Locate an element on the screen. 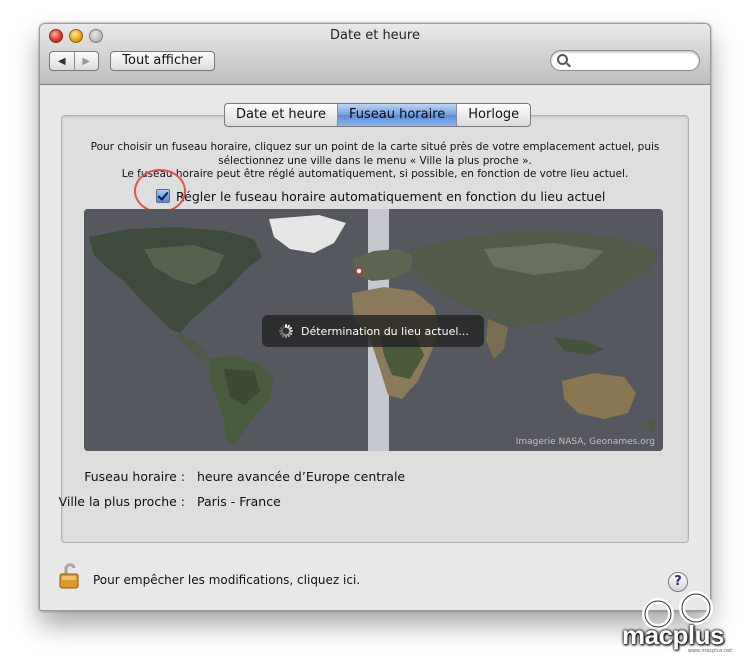  show-all-button: Tout afficher is located at coordinates (162, 61).